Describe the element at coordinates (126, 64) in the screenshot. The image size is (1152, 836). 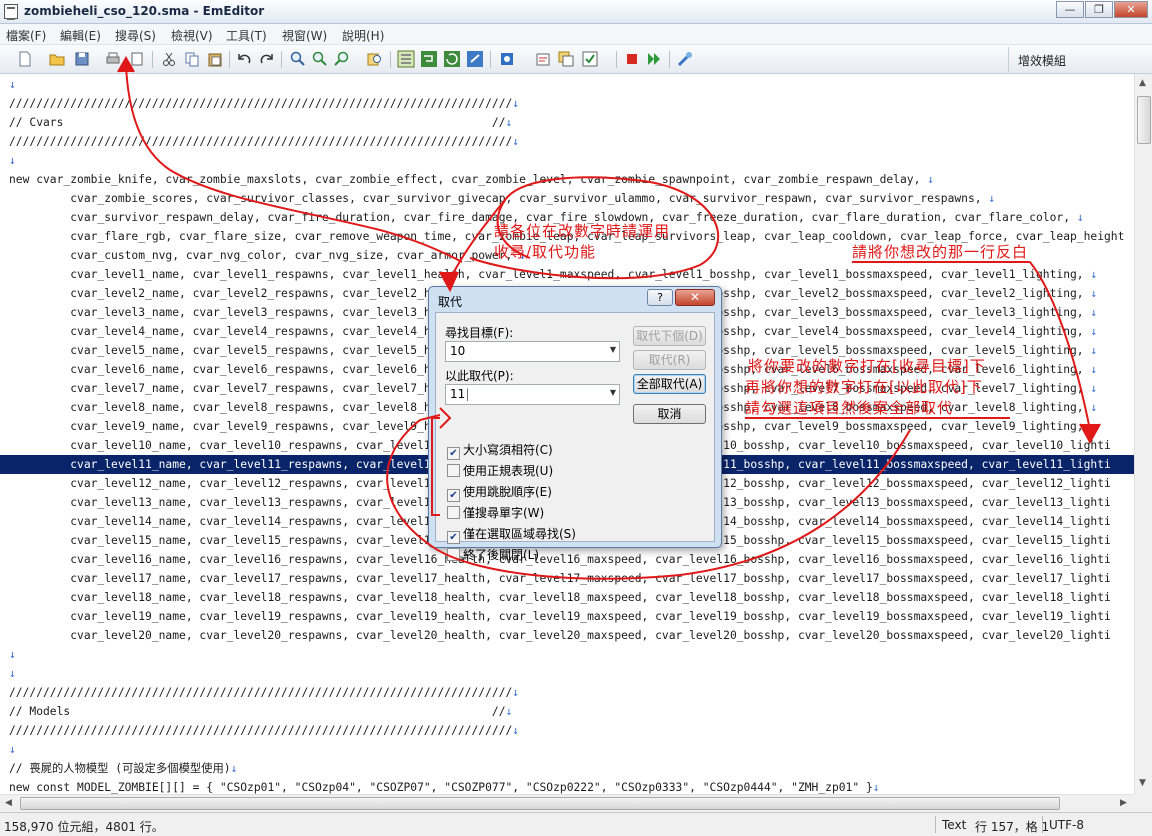
I see `annotation-arrowhead-search` at that location.